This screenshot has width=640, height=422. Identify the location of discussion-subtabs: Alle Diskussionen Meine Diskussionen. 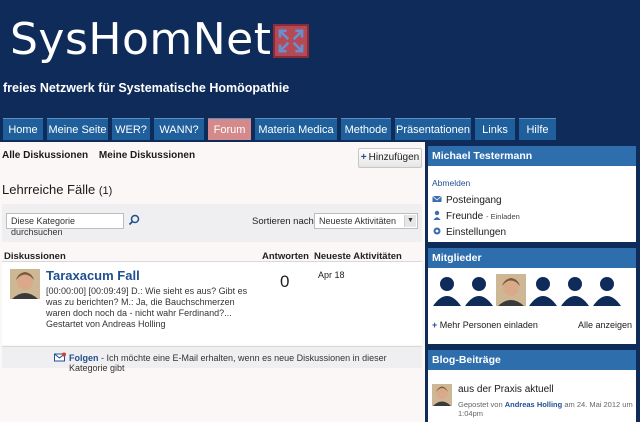
(102, 155).